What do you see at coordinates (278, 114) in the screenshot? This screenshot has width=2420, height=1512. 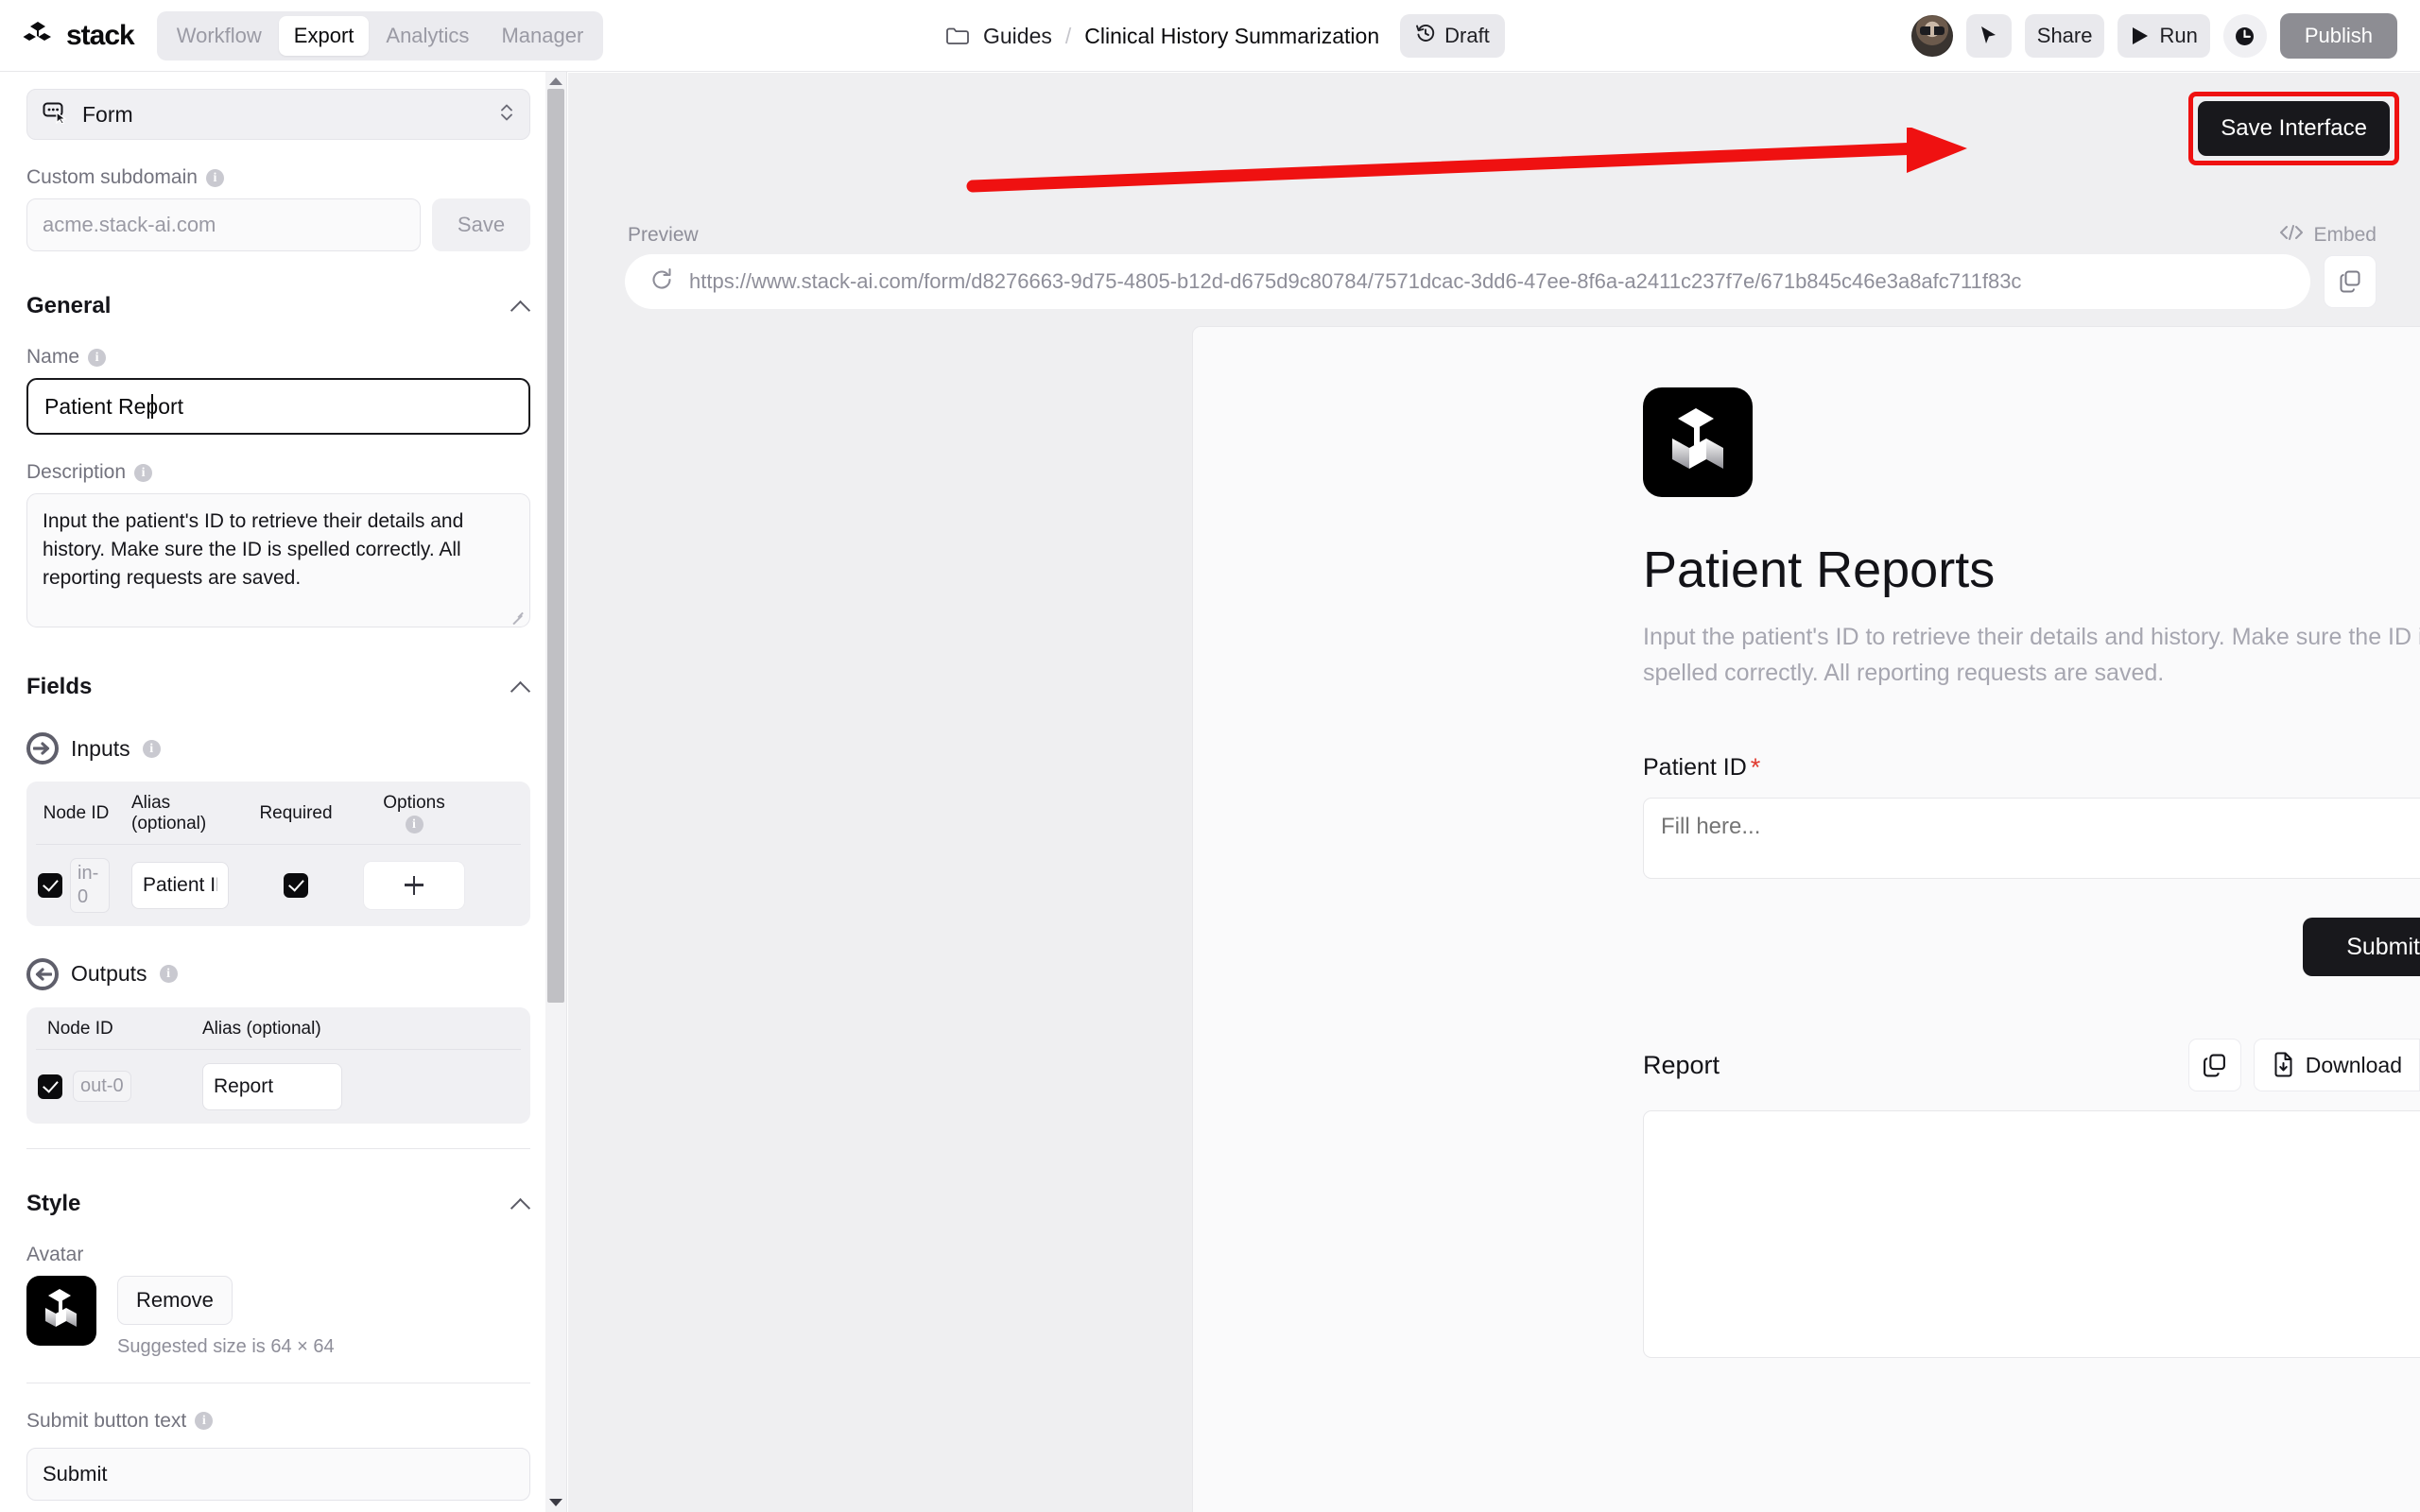 I see `interface-type-select: Form` at bounding box center [278, 114].